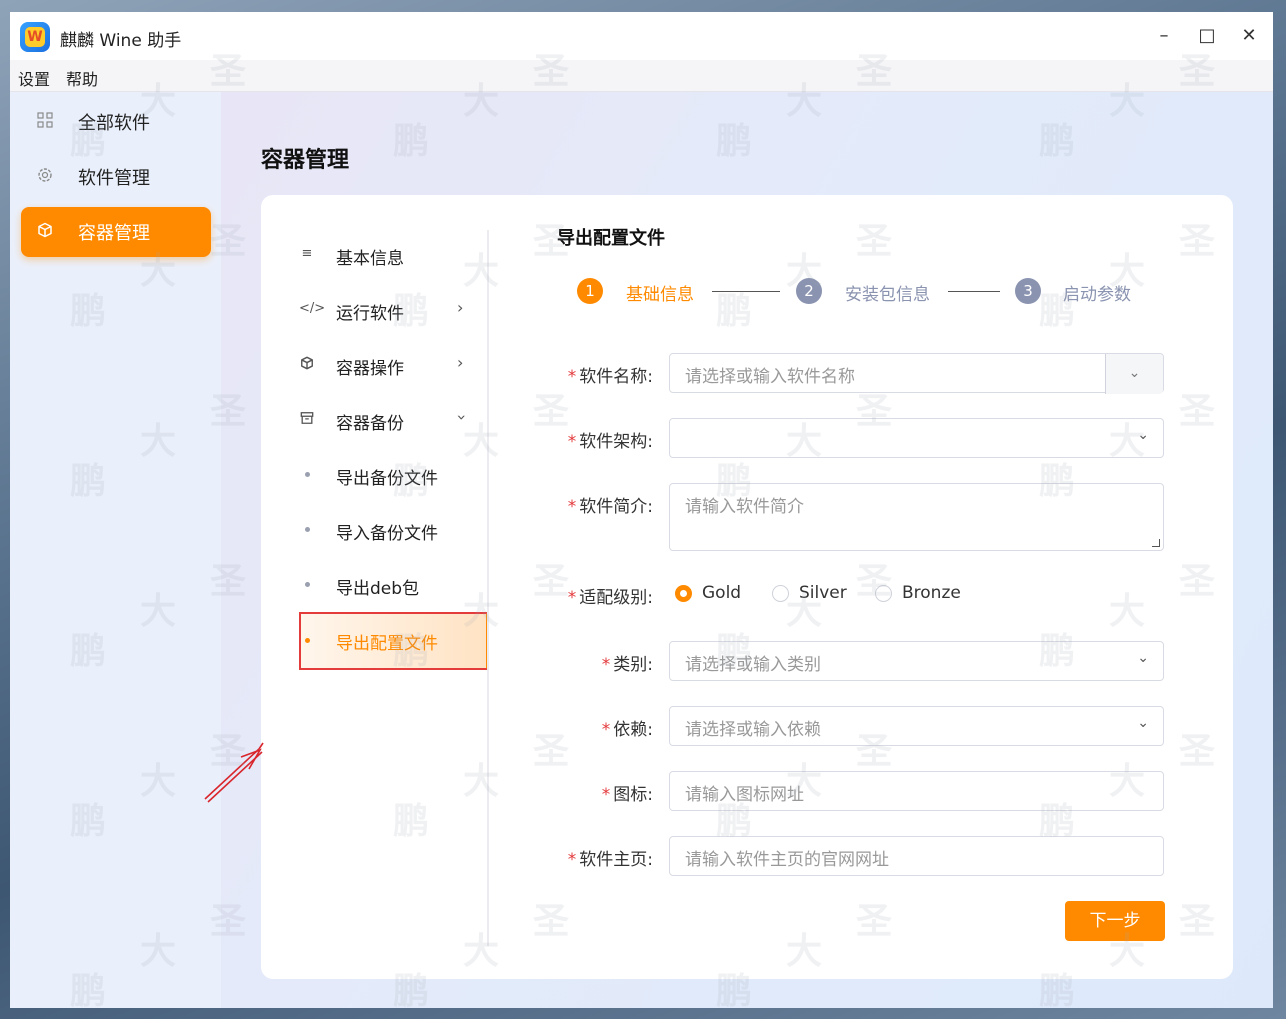  Describe the element at coordinates (744, 795) in the screenshot. I see `placeholder-text: 请输入图标网址` at that location.